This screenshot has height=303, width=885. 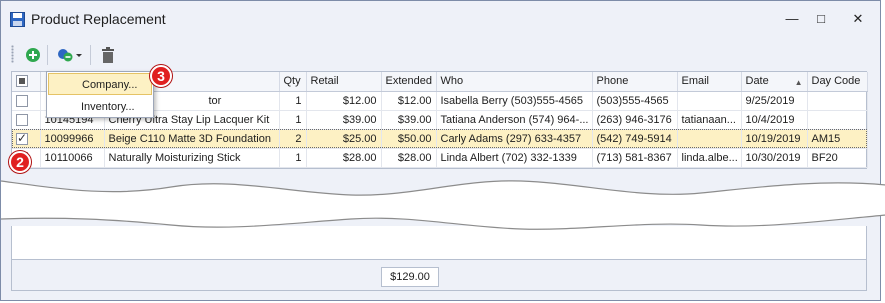 I want to click on footer-totals: $129.00, so click(x=439, y=275).